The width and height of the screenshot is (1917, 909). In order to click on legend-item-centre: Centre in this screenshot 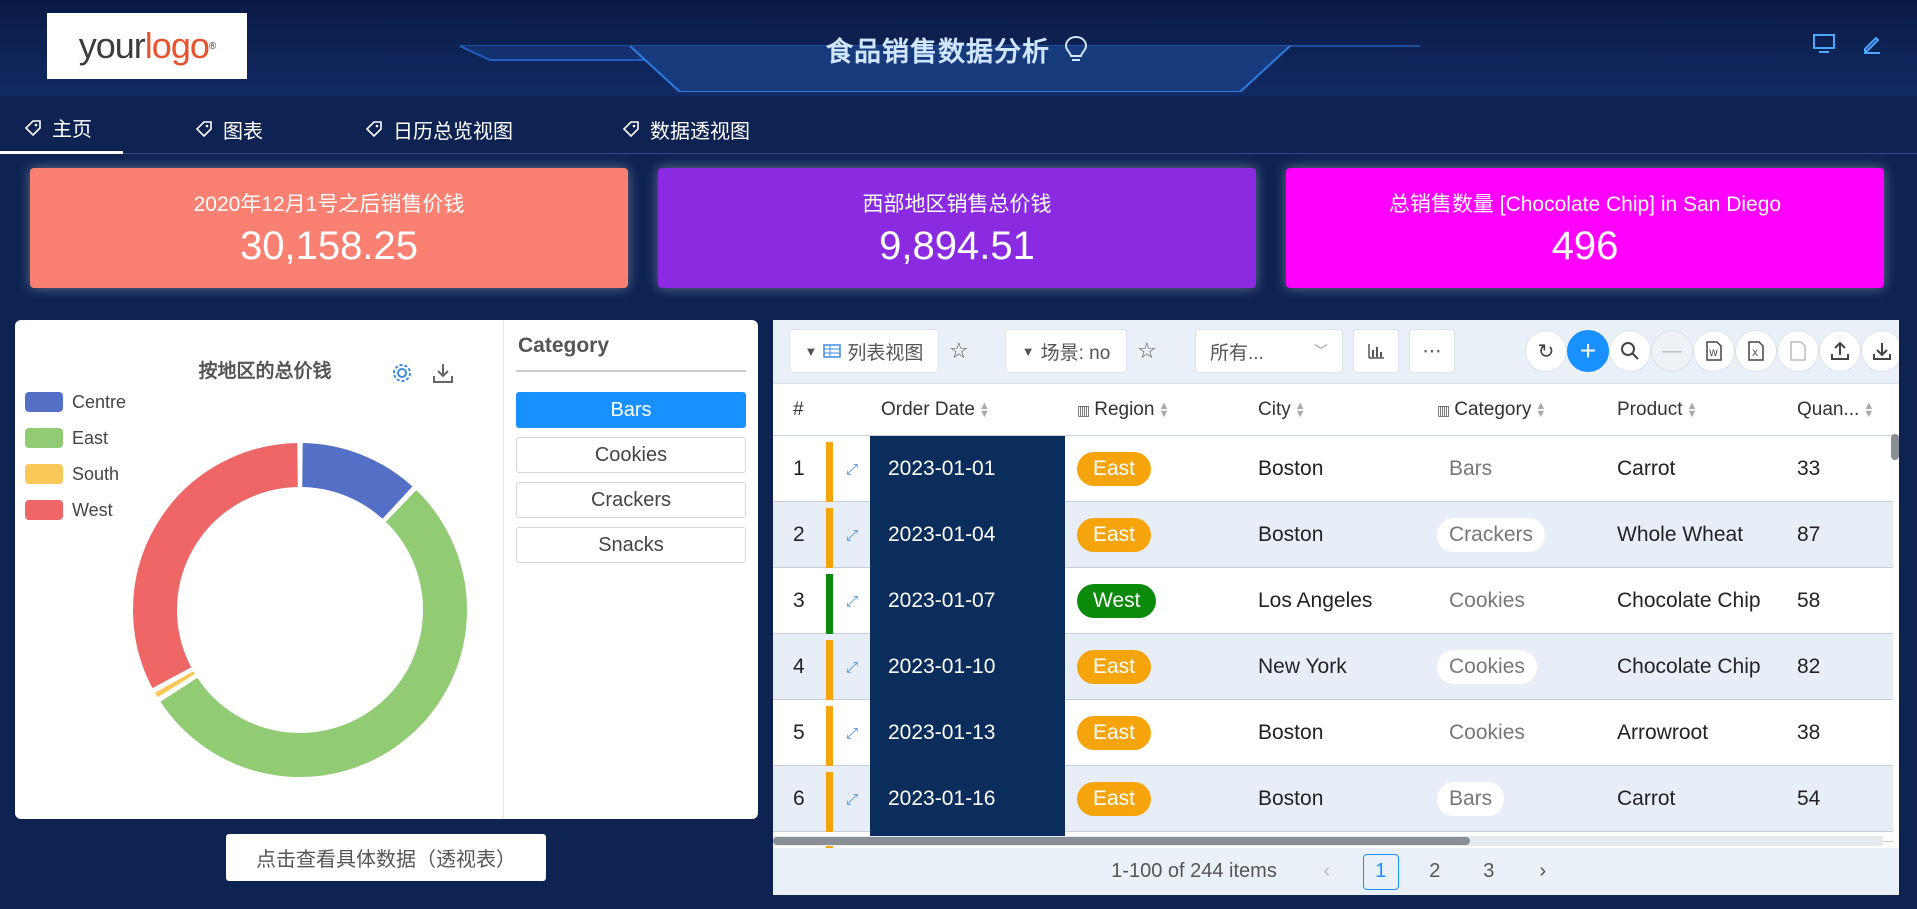, I will do `click(75, 402)`.